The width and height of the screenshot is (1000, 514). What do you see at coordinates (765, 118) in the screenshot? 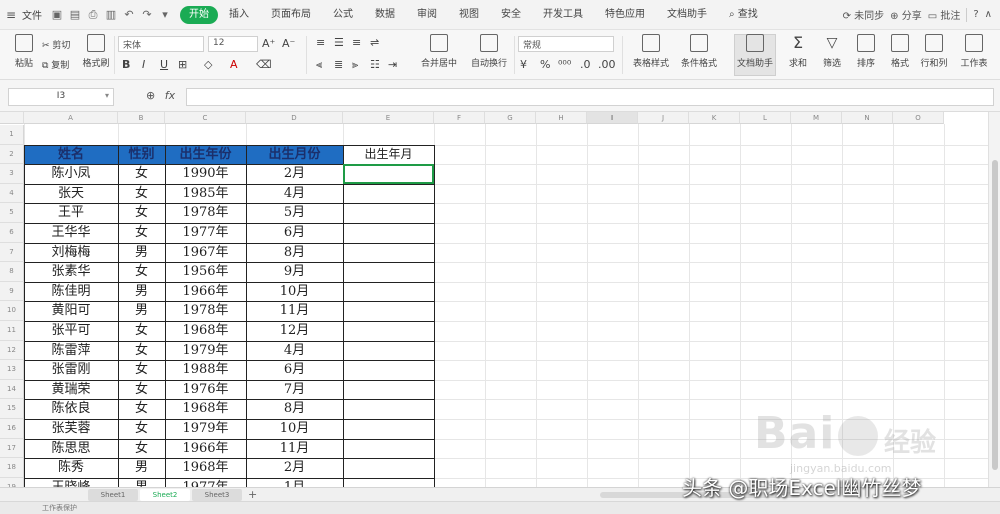
I see `column-header-l: L` at bounding box center [765, 118].